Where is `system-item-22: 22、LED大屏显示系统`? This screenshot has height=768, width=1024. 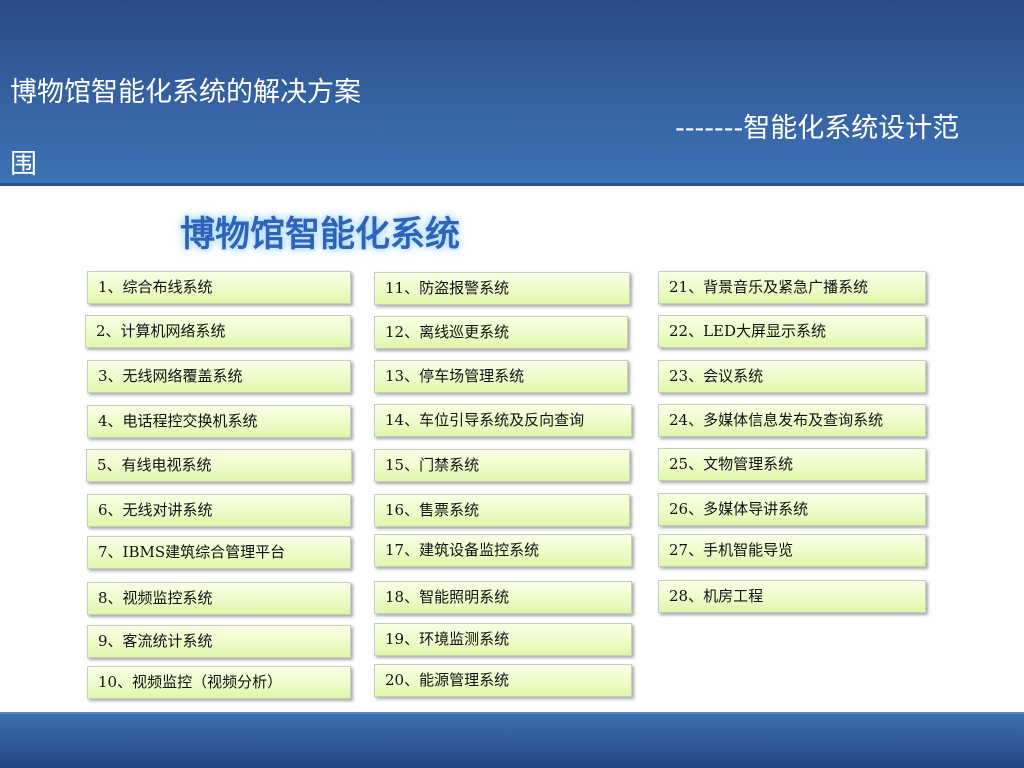
system-item-22: 22、LED大屏显示系统 is located at coordinates (792, 331).